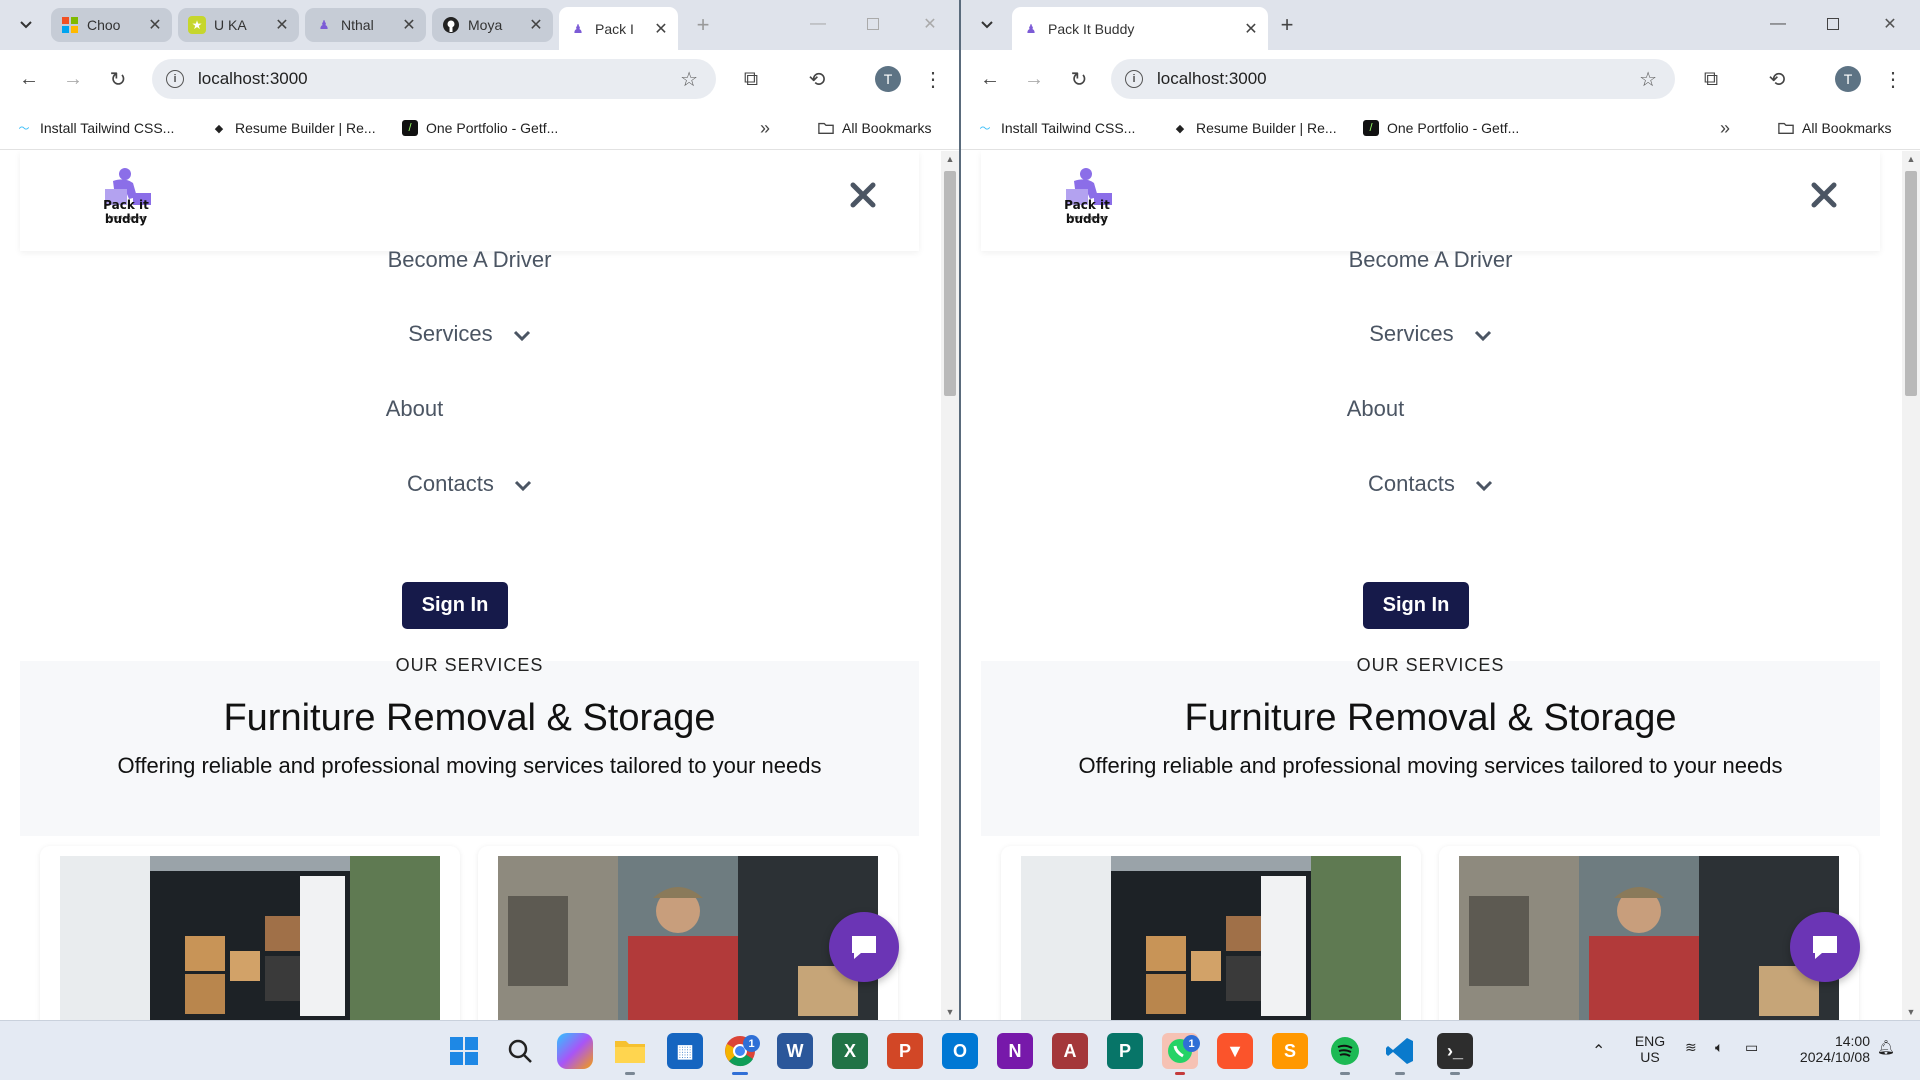 The width and height of the screenshot is (1920, 1080). I want to click on battery-icon: ▭, so click(1751, 1047).